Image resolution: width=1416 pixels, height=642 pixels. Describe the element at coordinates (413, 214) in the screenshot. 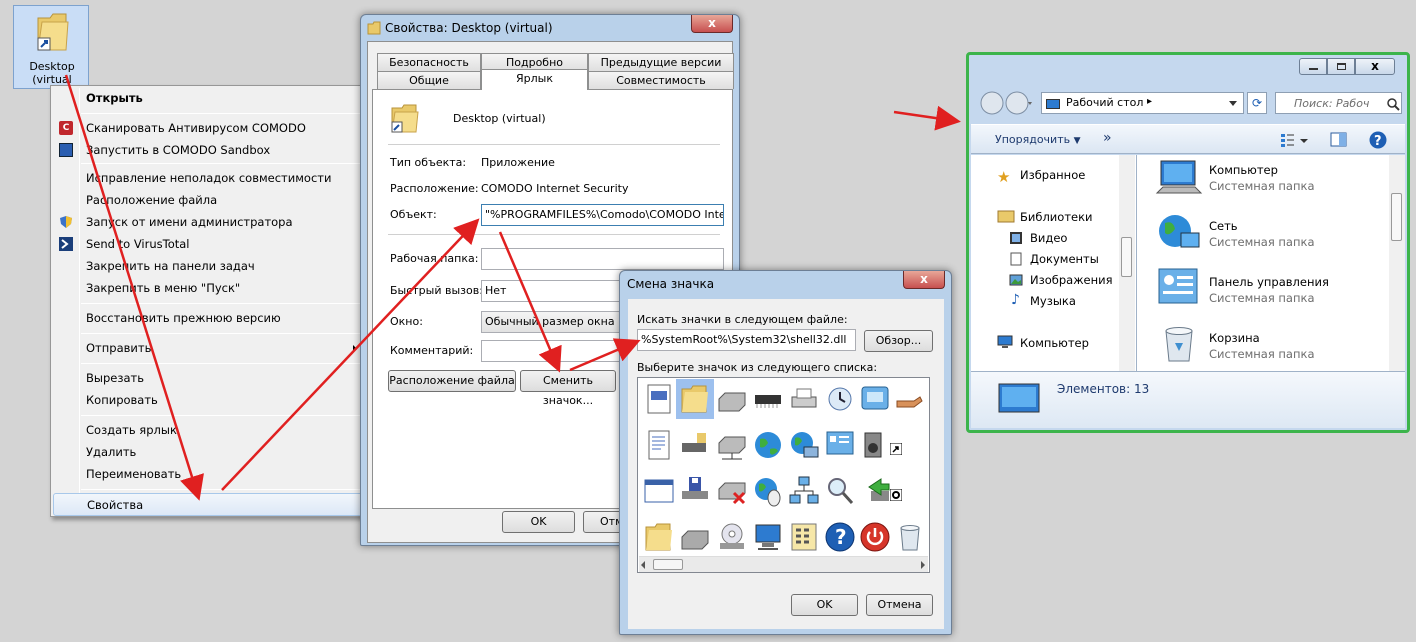

I see `target-label: Объект:` at that location.